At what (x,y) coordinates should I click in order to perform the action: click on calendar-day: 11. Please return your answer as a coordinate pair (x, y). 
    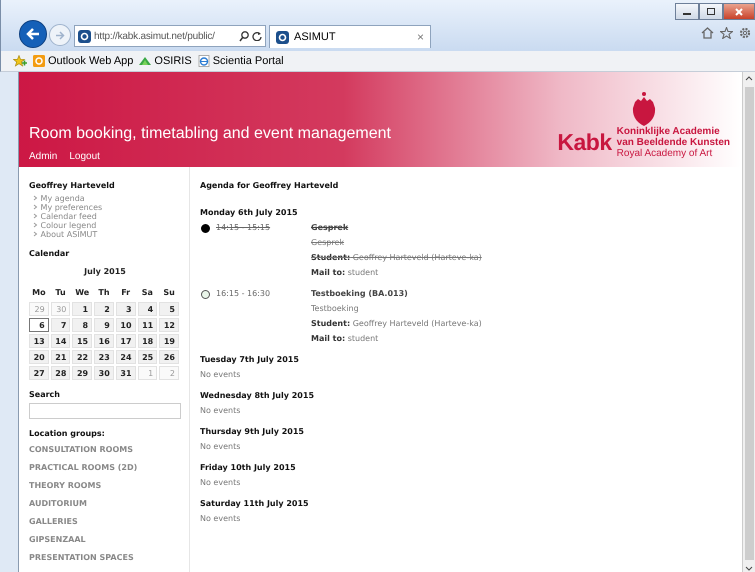
    Looking at the image, I should click on (148, 325).